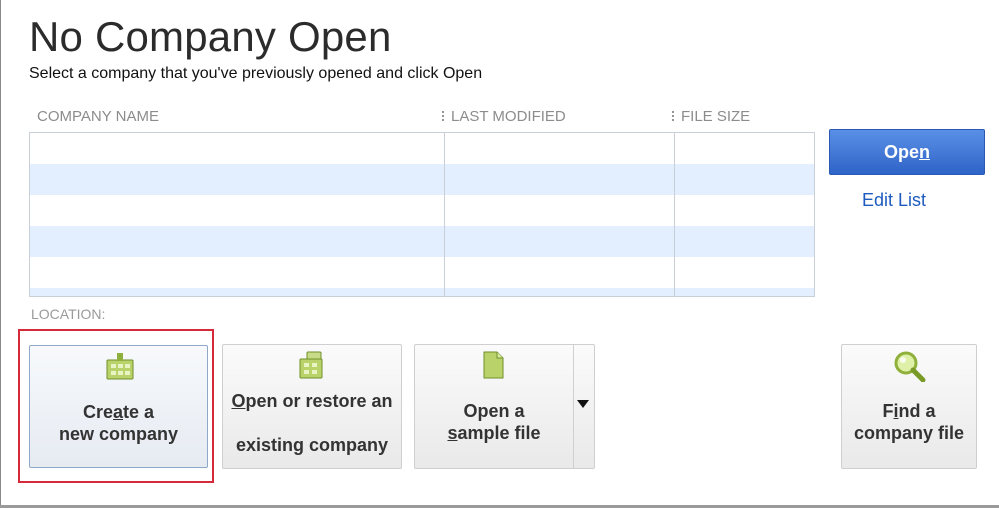 This screenshot has width=999, height=508. Describe the element at coordinates (119, 368) in the screenshot. I see `new-company-icon` at that location.